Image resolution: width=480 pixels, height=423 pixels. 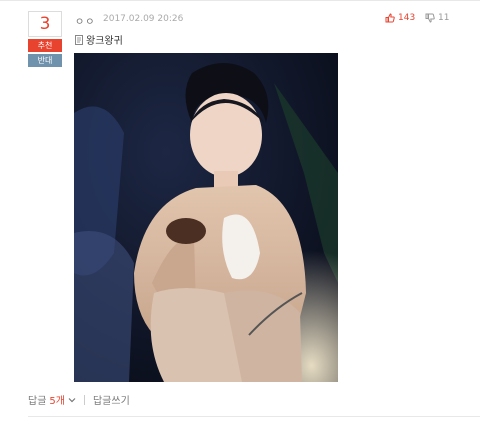 What do you see at coordinates (240, 0) in the screenshot?
I see `top-divider` at bounding box center [240, 0].